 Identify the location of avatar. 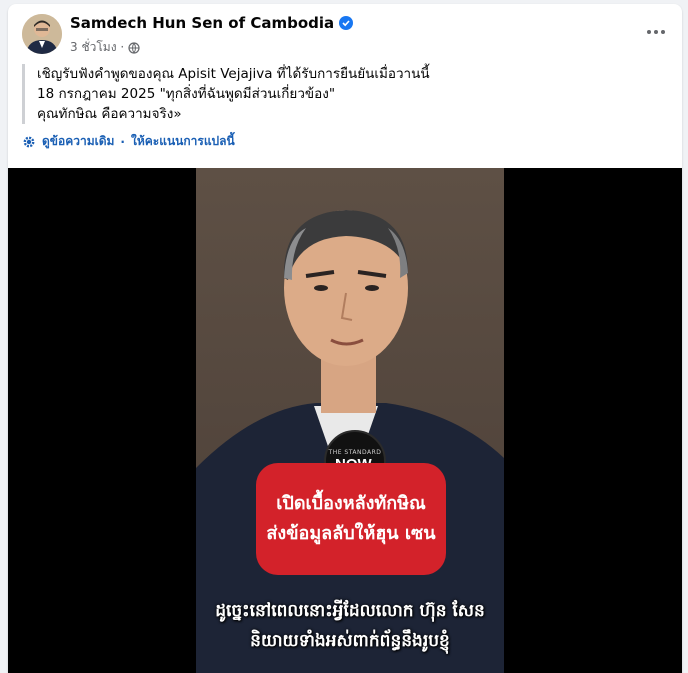
(42, 34).